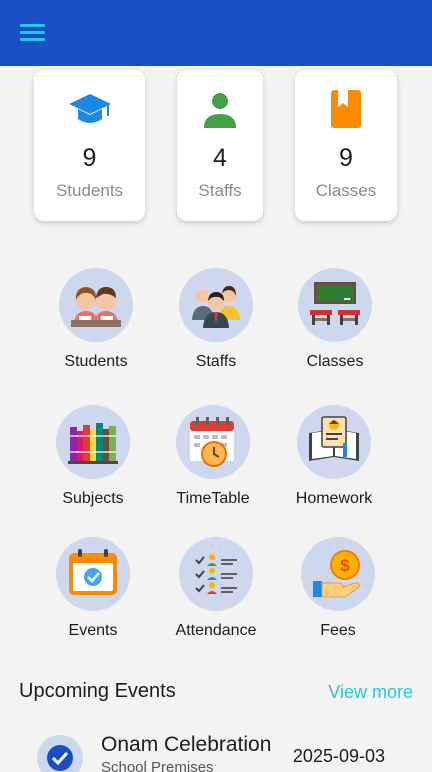 The height and width of the screenshot is (772, 432). Describe the element at coordinates (213, 498) in the screenshot. I see `menu-label-timetable: TimeTable` at that location.